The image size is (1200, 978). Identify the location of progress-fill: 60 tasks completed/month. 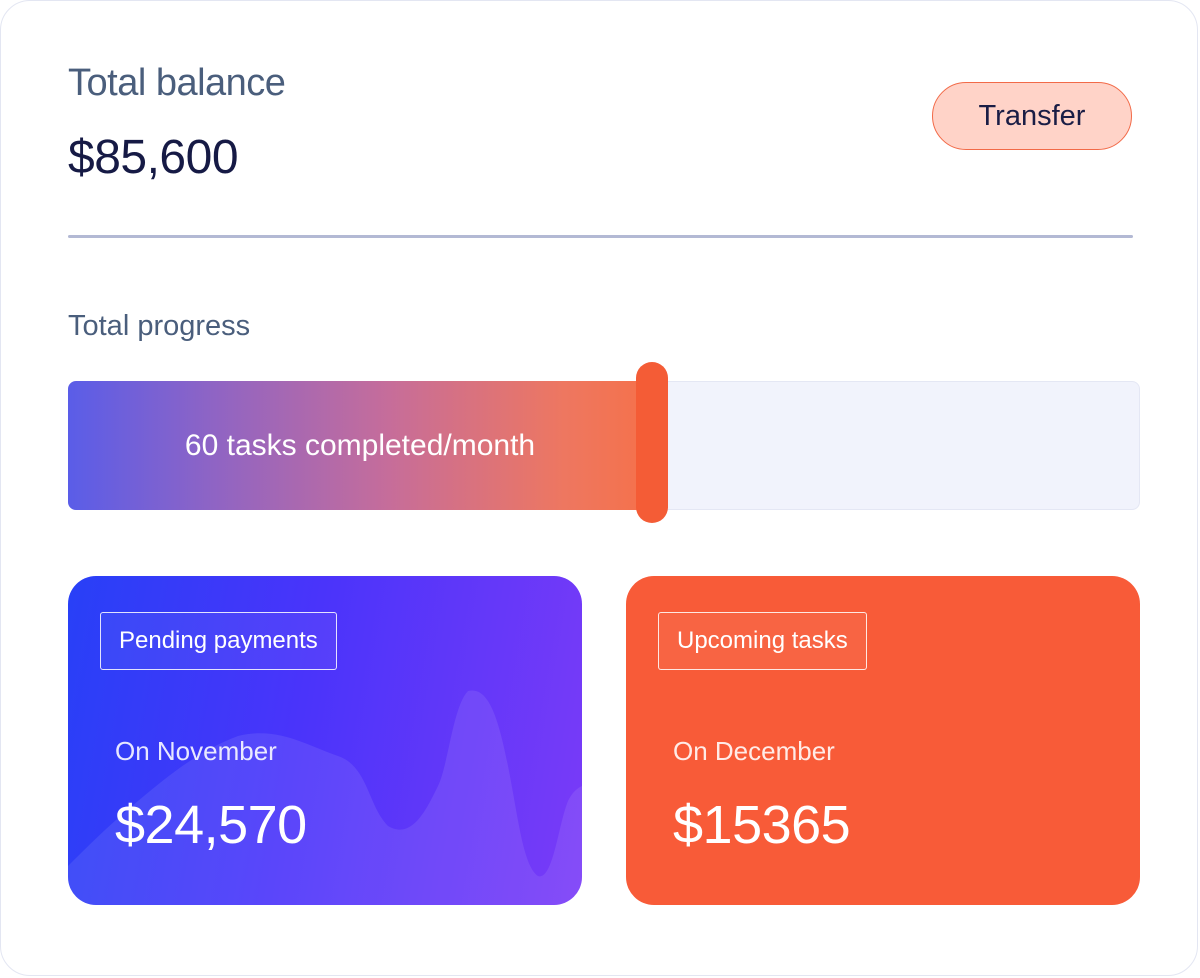
(360, 445).